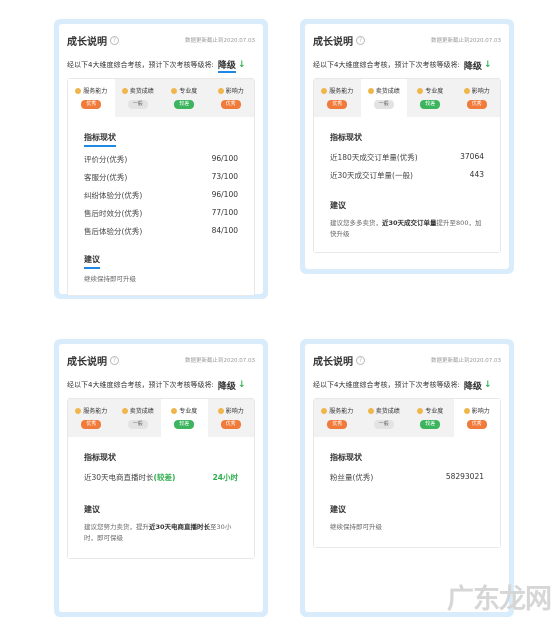  What do you see at coordinates (161, 195) in the screenshot?
I see `metric-row: 纠纷体验分(优秀) 96/100` at bounding box center [161, 195].